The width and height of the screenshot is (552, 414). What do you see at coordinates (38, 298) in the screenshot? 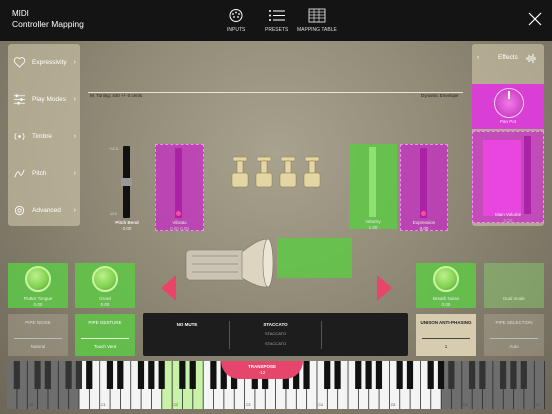
I see `flutter-tongue-label: Flutter Tongue` at bounding box center [38, 298].